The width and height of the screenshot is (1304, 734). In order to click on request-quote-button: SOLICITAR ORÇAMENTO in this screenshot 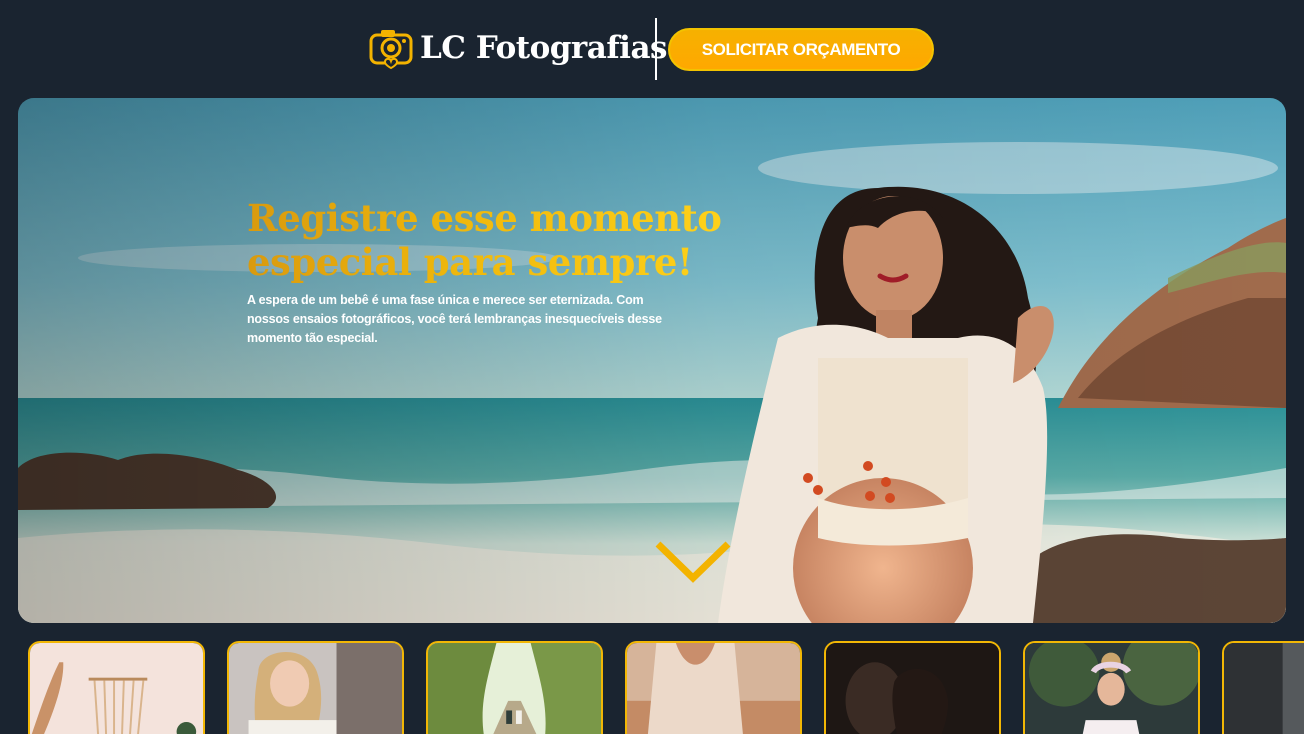, I will do `click(801, 49)`.